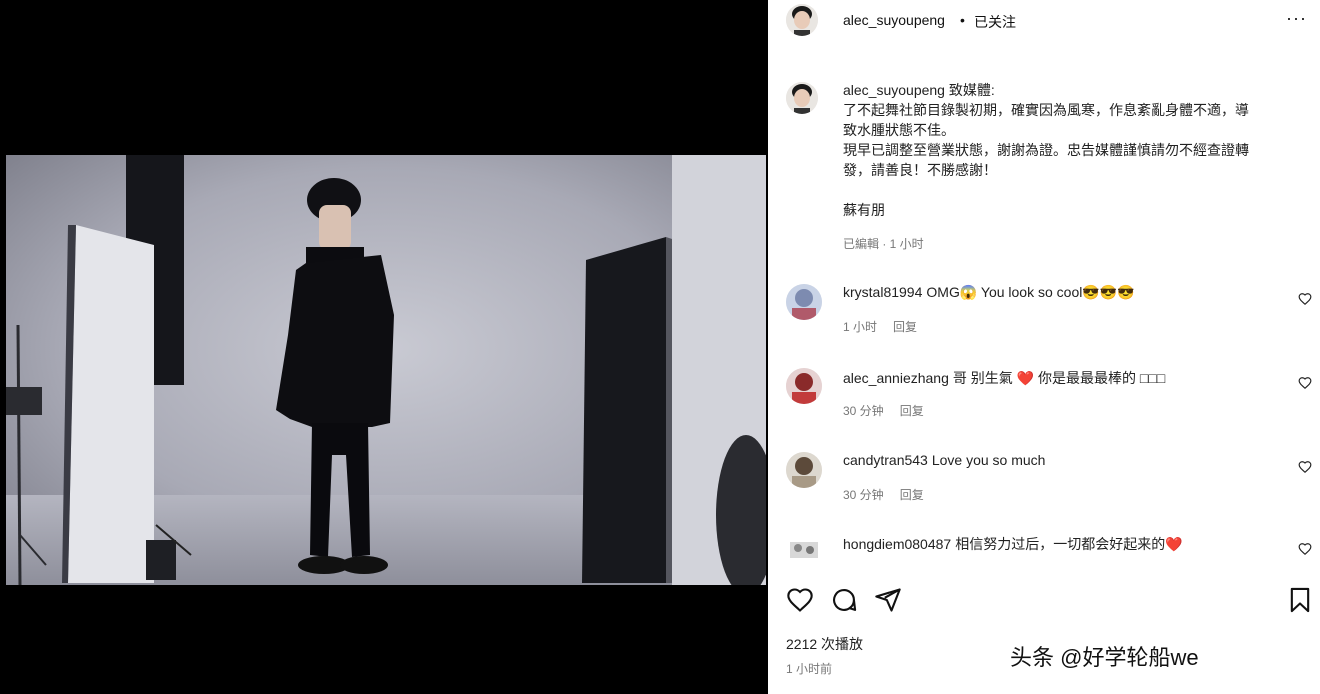  Describe the element at coordinates (882, 292) in the screenshot. I see `commenter-username: krystal81994` at that location.